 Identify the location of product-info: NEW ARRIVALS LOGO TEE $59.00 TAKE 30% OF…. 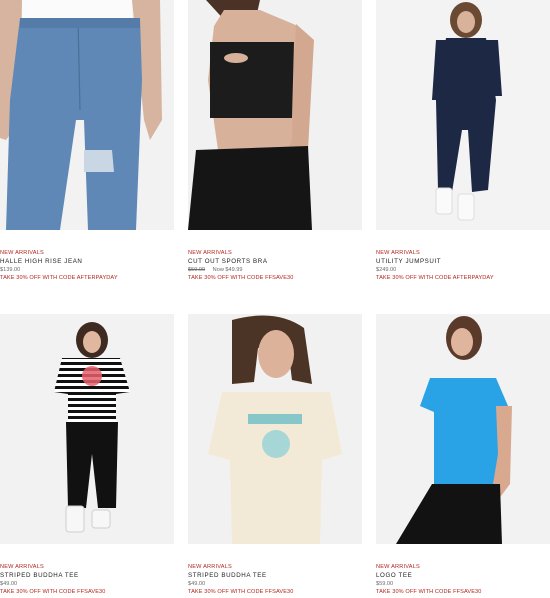
(463, 571).